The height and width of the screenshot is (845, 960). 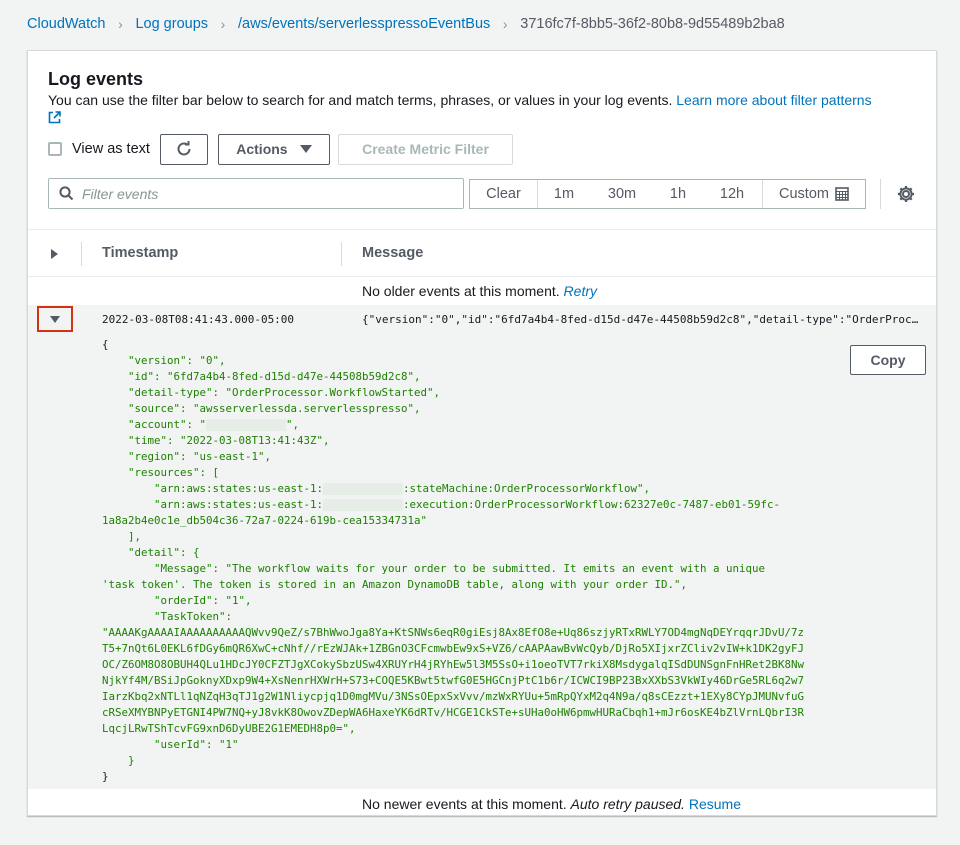 I want to click on older-events-text: No older events at this moment., so click(x=461, y=291).